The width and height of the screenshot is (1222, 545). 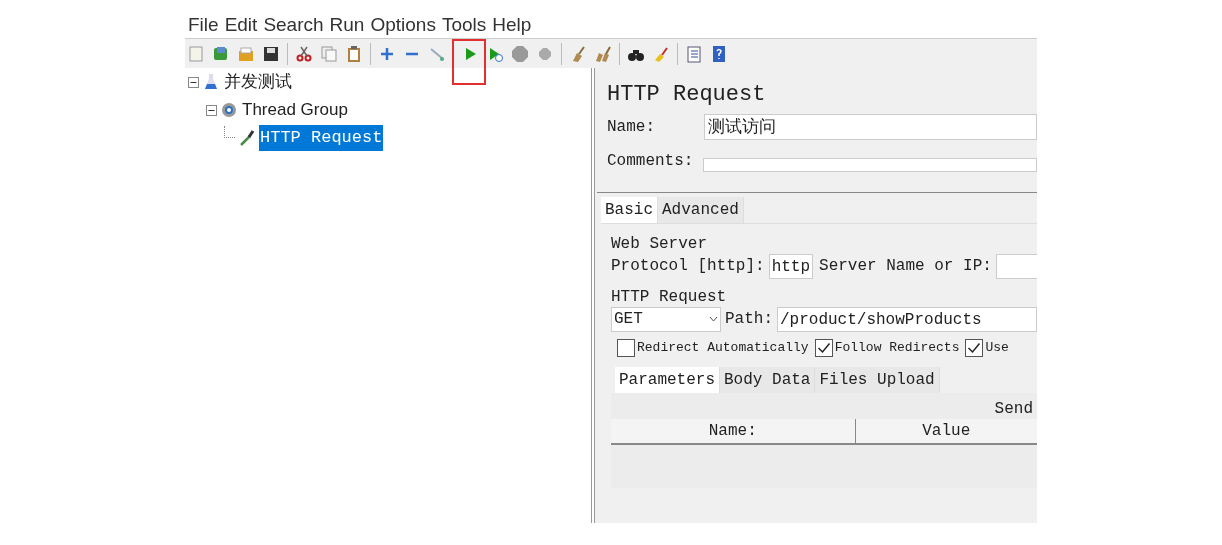 What do you see at coordinates (733, 431) in the screenshot?
I see `column-header: Name:` at bounding box center [733, 431].